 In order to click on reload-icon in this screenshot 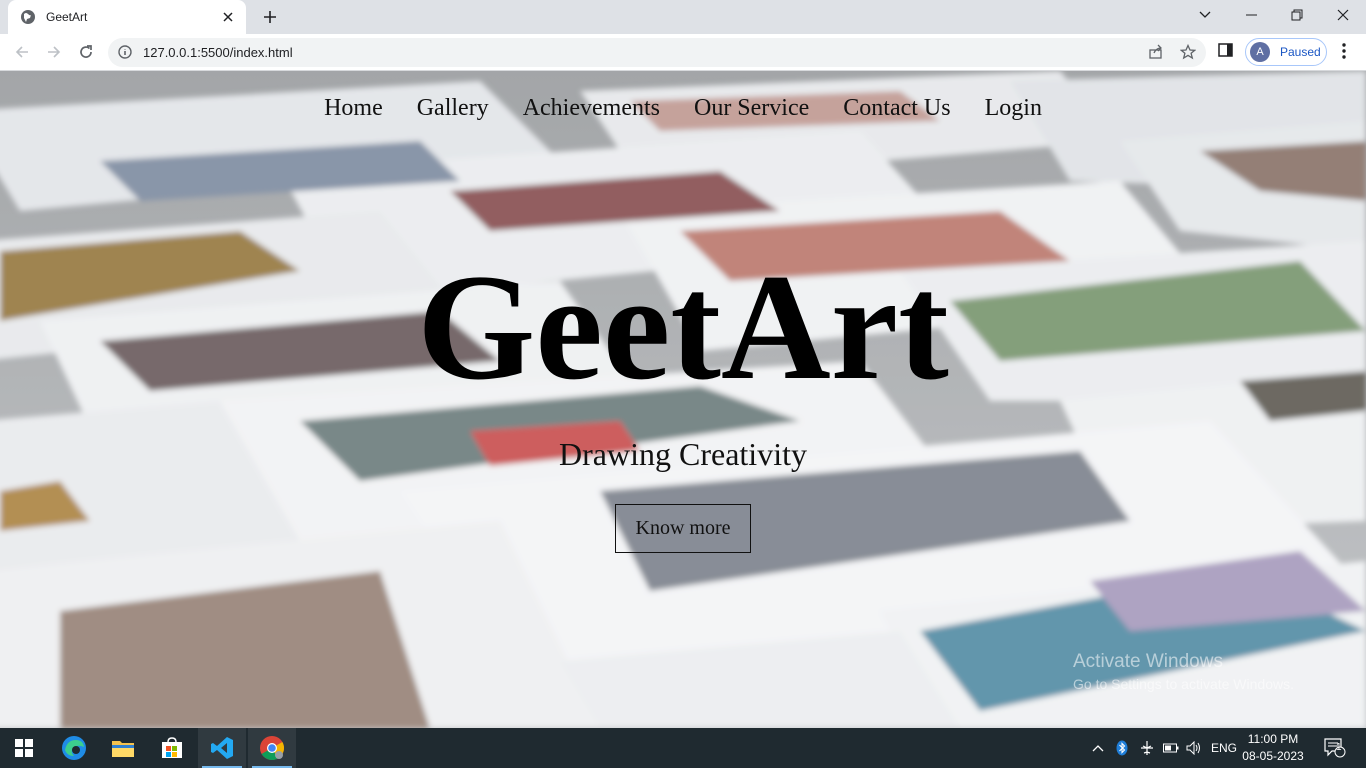, I will do `click(86, 52)`.